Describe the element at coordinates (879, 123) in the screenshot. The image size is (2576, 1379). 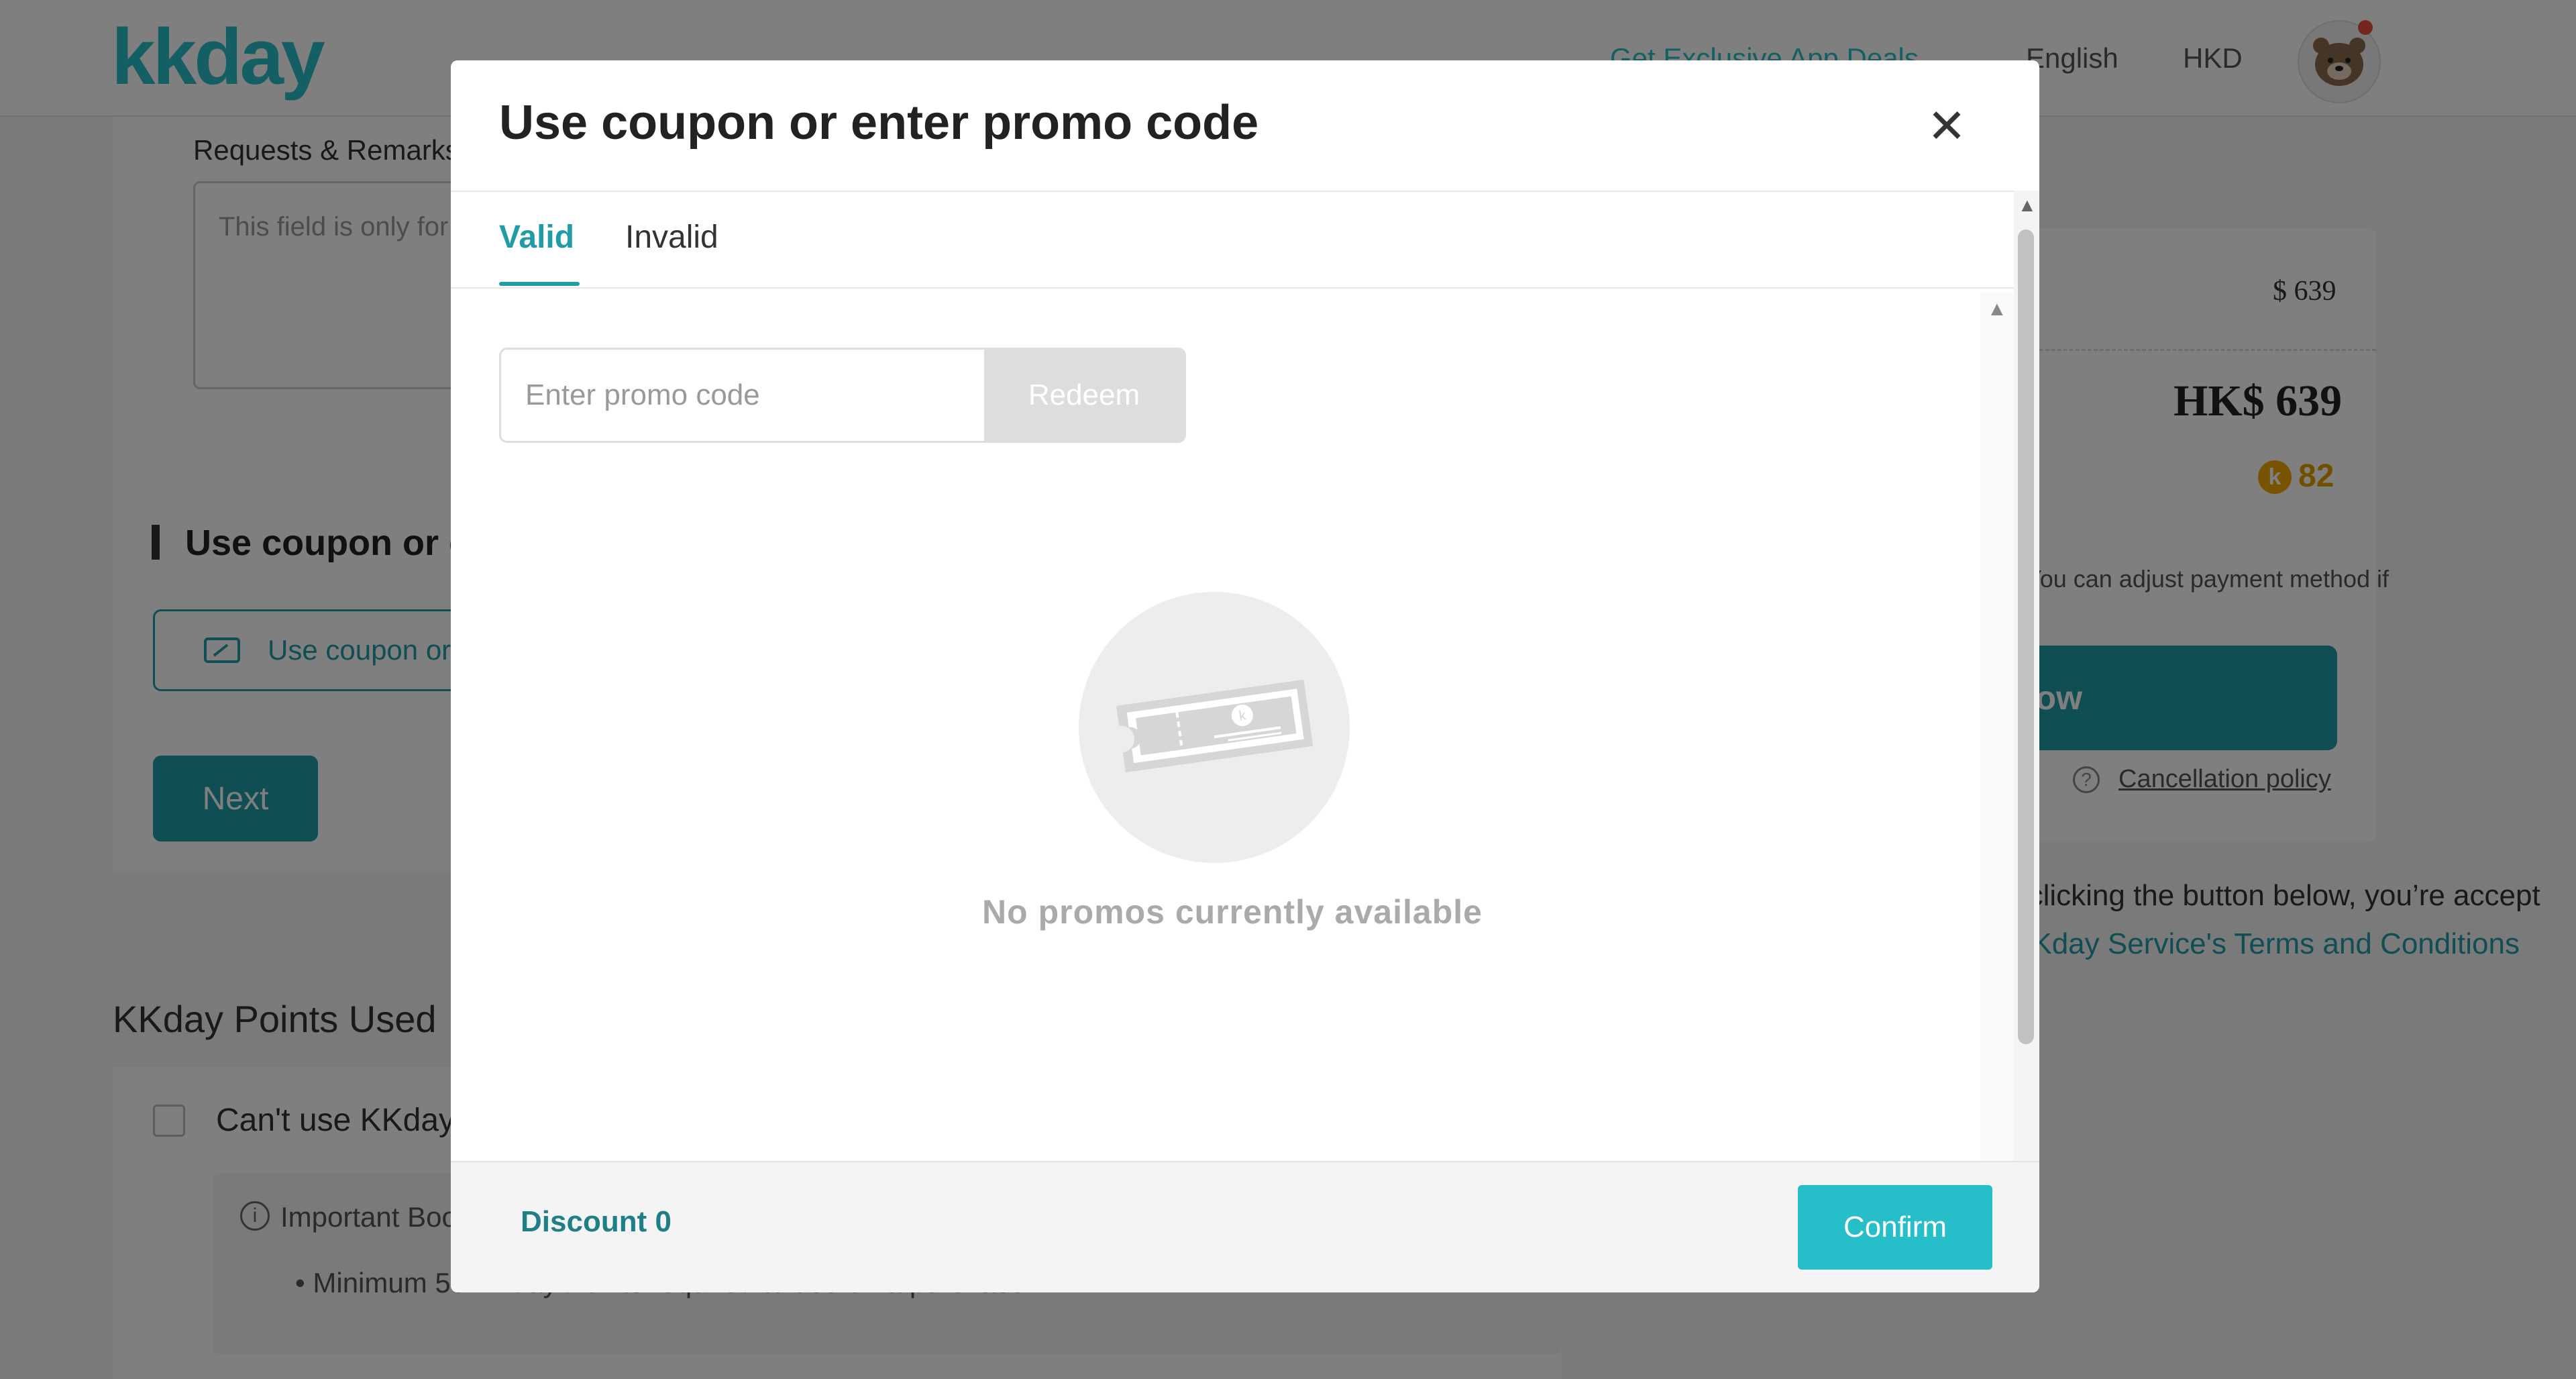
I see `modal-title: Use coupon or enter promo code` at that location.